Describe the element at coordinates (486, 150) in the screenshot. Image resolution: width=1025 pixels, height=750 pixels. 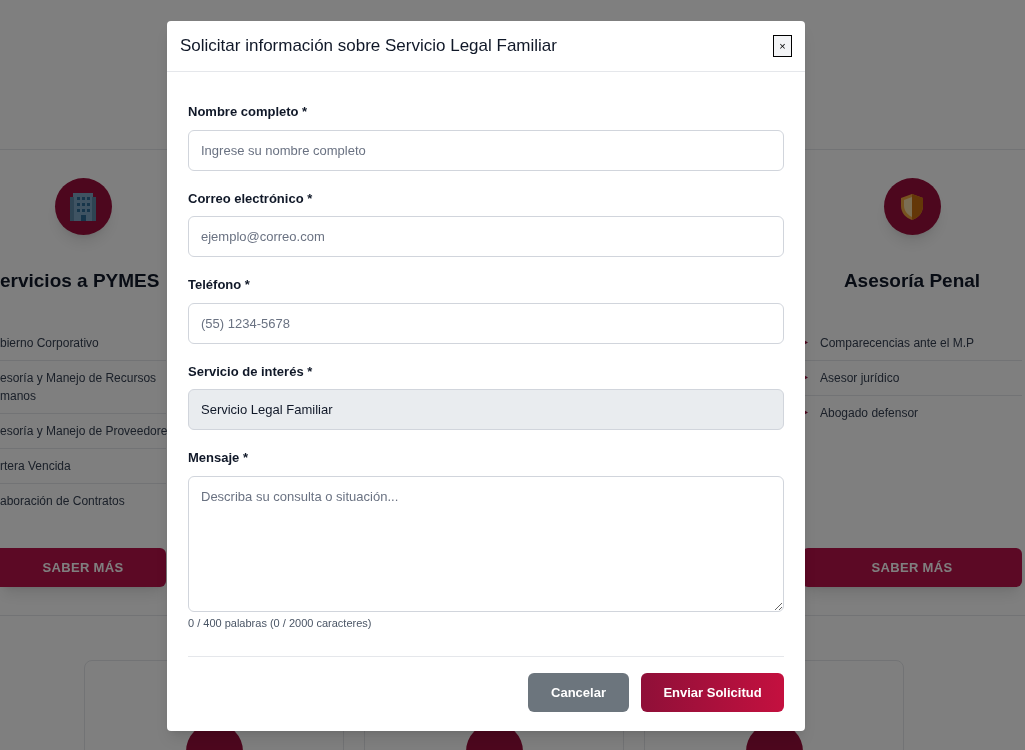
I see `input-field: Ingrese su nombre completo` at that location.